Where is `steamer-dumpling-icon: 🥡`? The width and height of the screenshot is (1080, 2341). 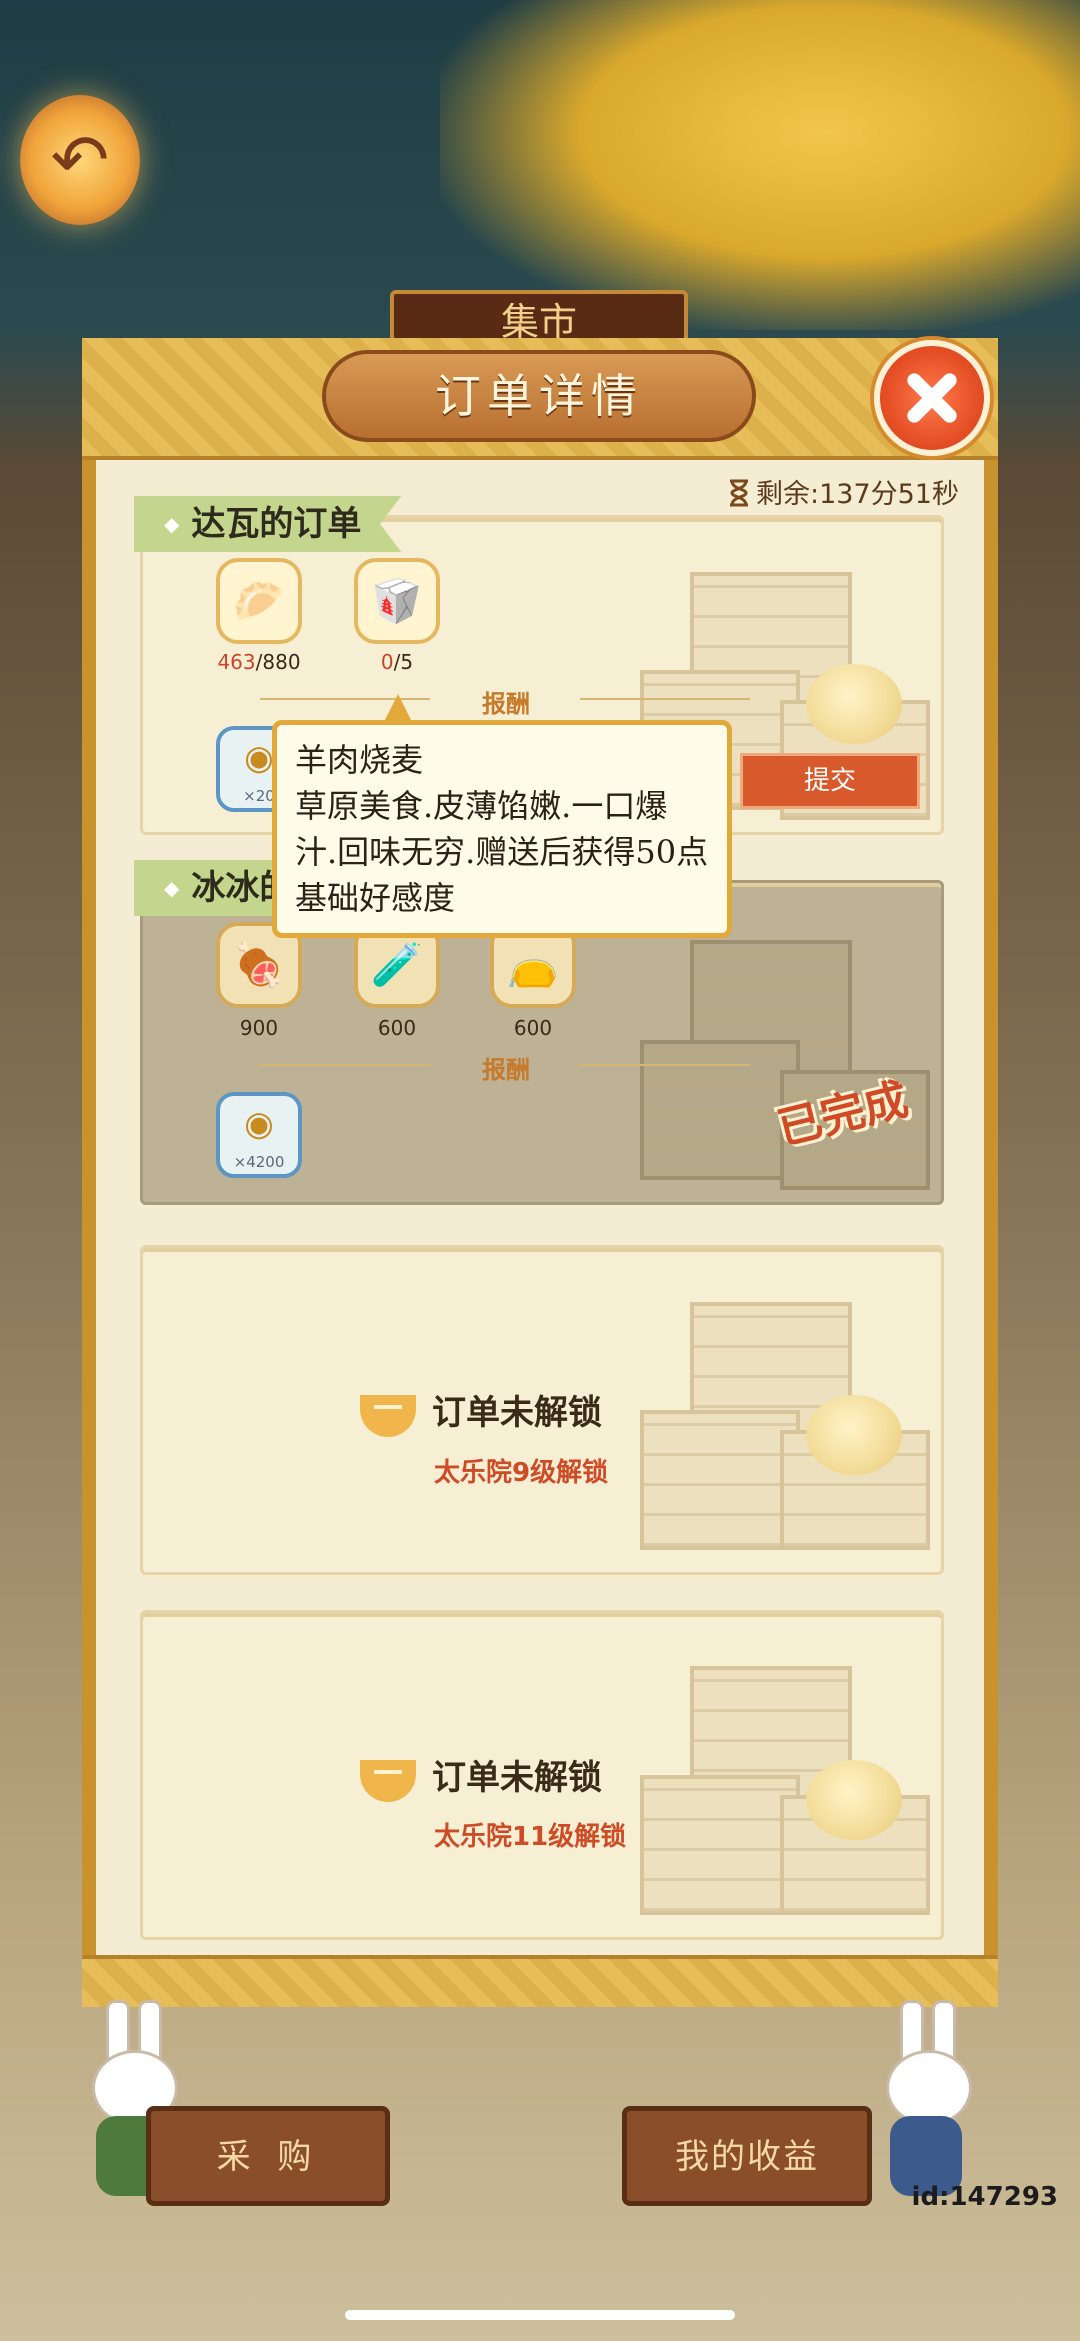 steamer-dumpling-icon: 🥡 is located at coordinates (397, 601).